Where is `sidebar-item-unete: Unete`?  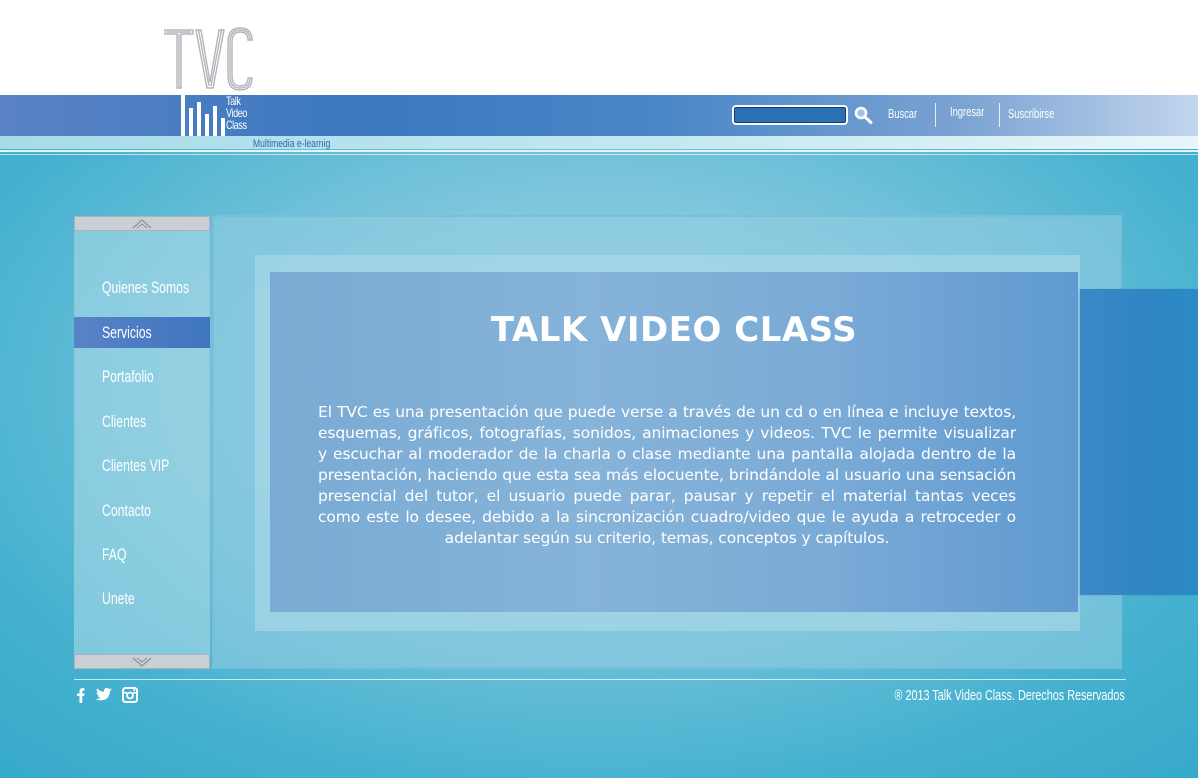 sidebar-item-unete: Unete is located at coordinates (142, 598).